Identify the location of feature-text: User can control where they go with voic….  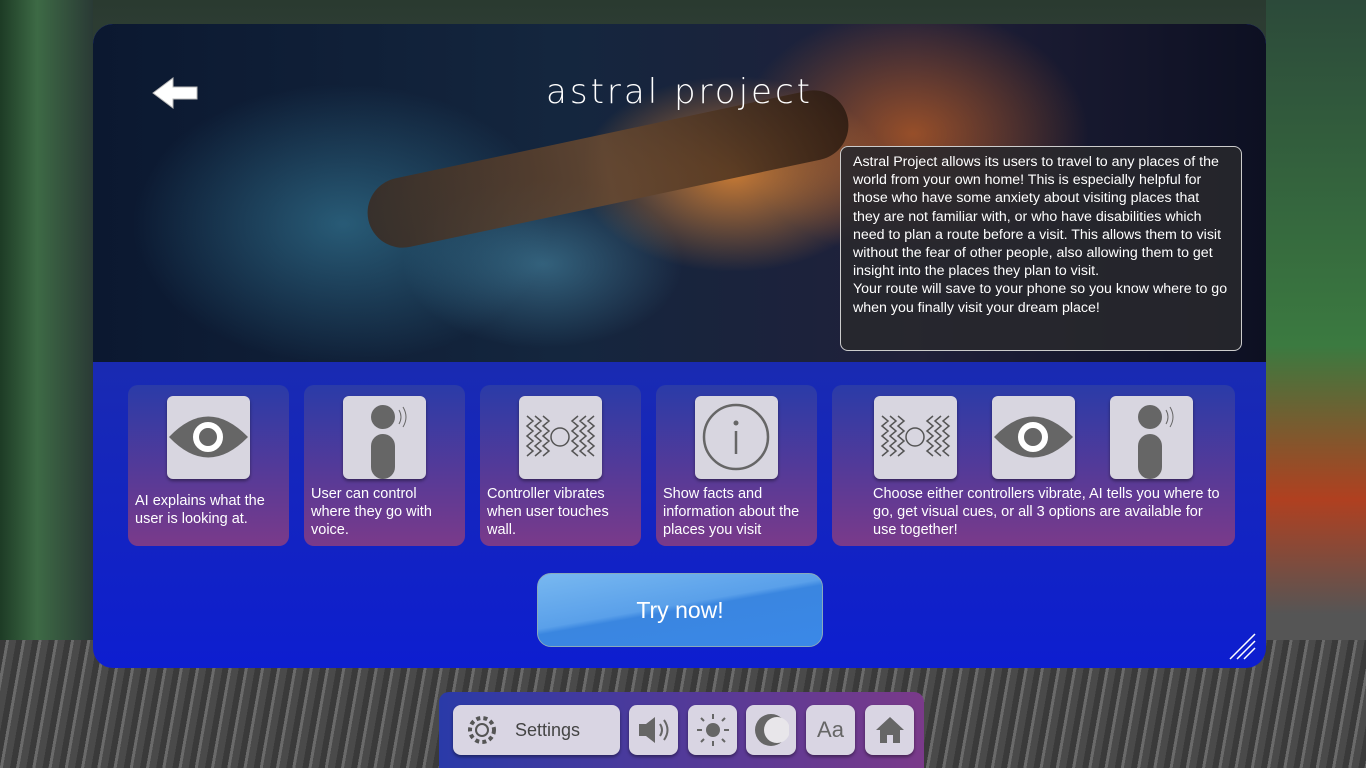
(371, 512).